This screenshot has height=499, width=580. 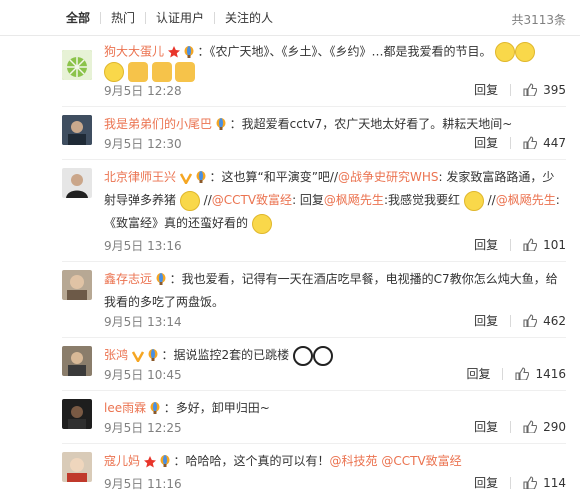 What do you see at coordinates (344, 51) in the screenshot?
I see `comment-text: ：《农广天地》、《乡土》、《乡约》…都是我爱看的节目。` at bounding box center [344, 51].